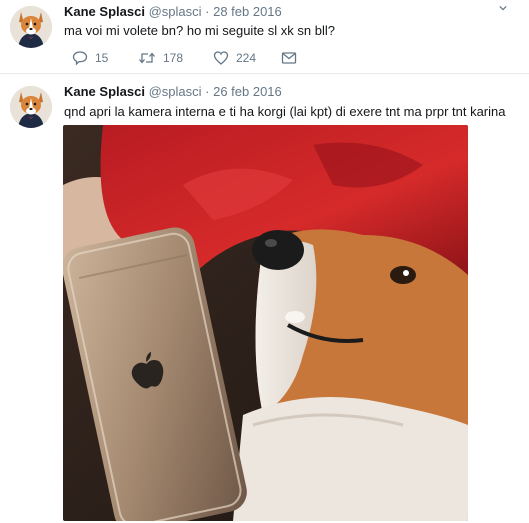 The image size is (529, 523). What do you see at coordinates (221, 58) in the screenshot?
I see `heart-icon` at bounding box center [221, 58].